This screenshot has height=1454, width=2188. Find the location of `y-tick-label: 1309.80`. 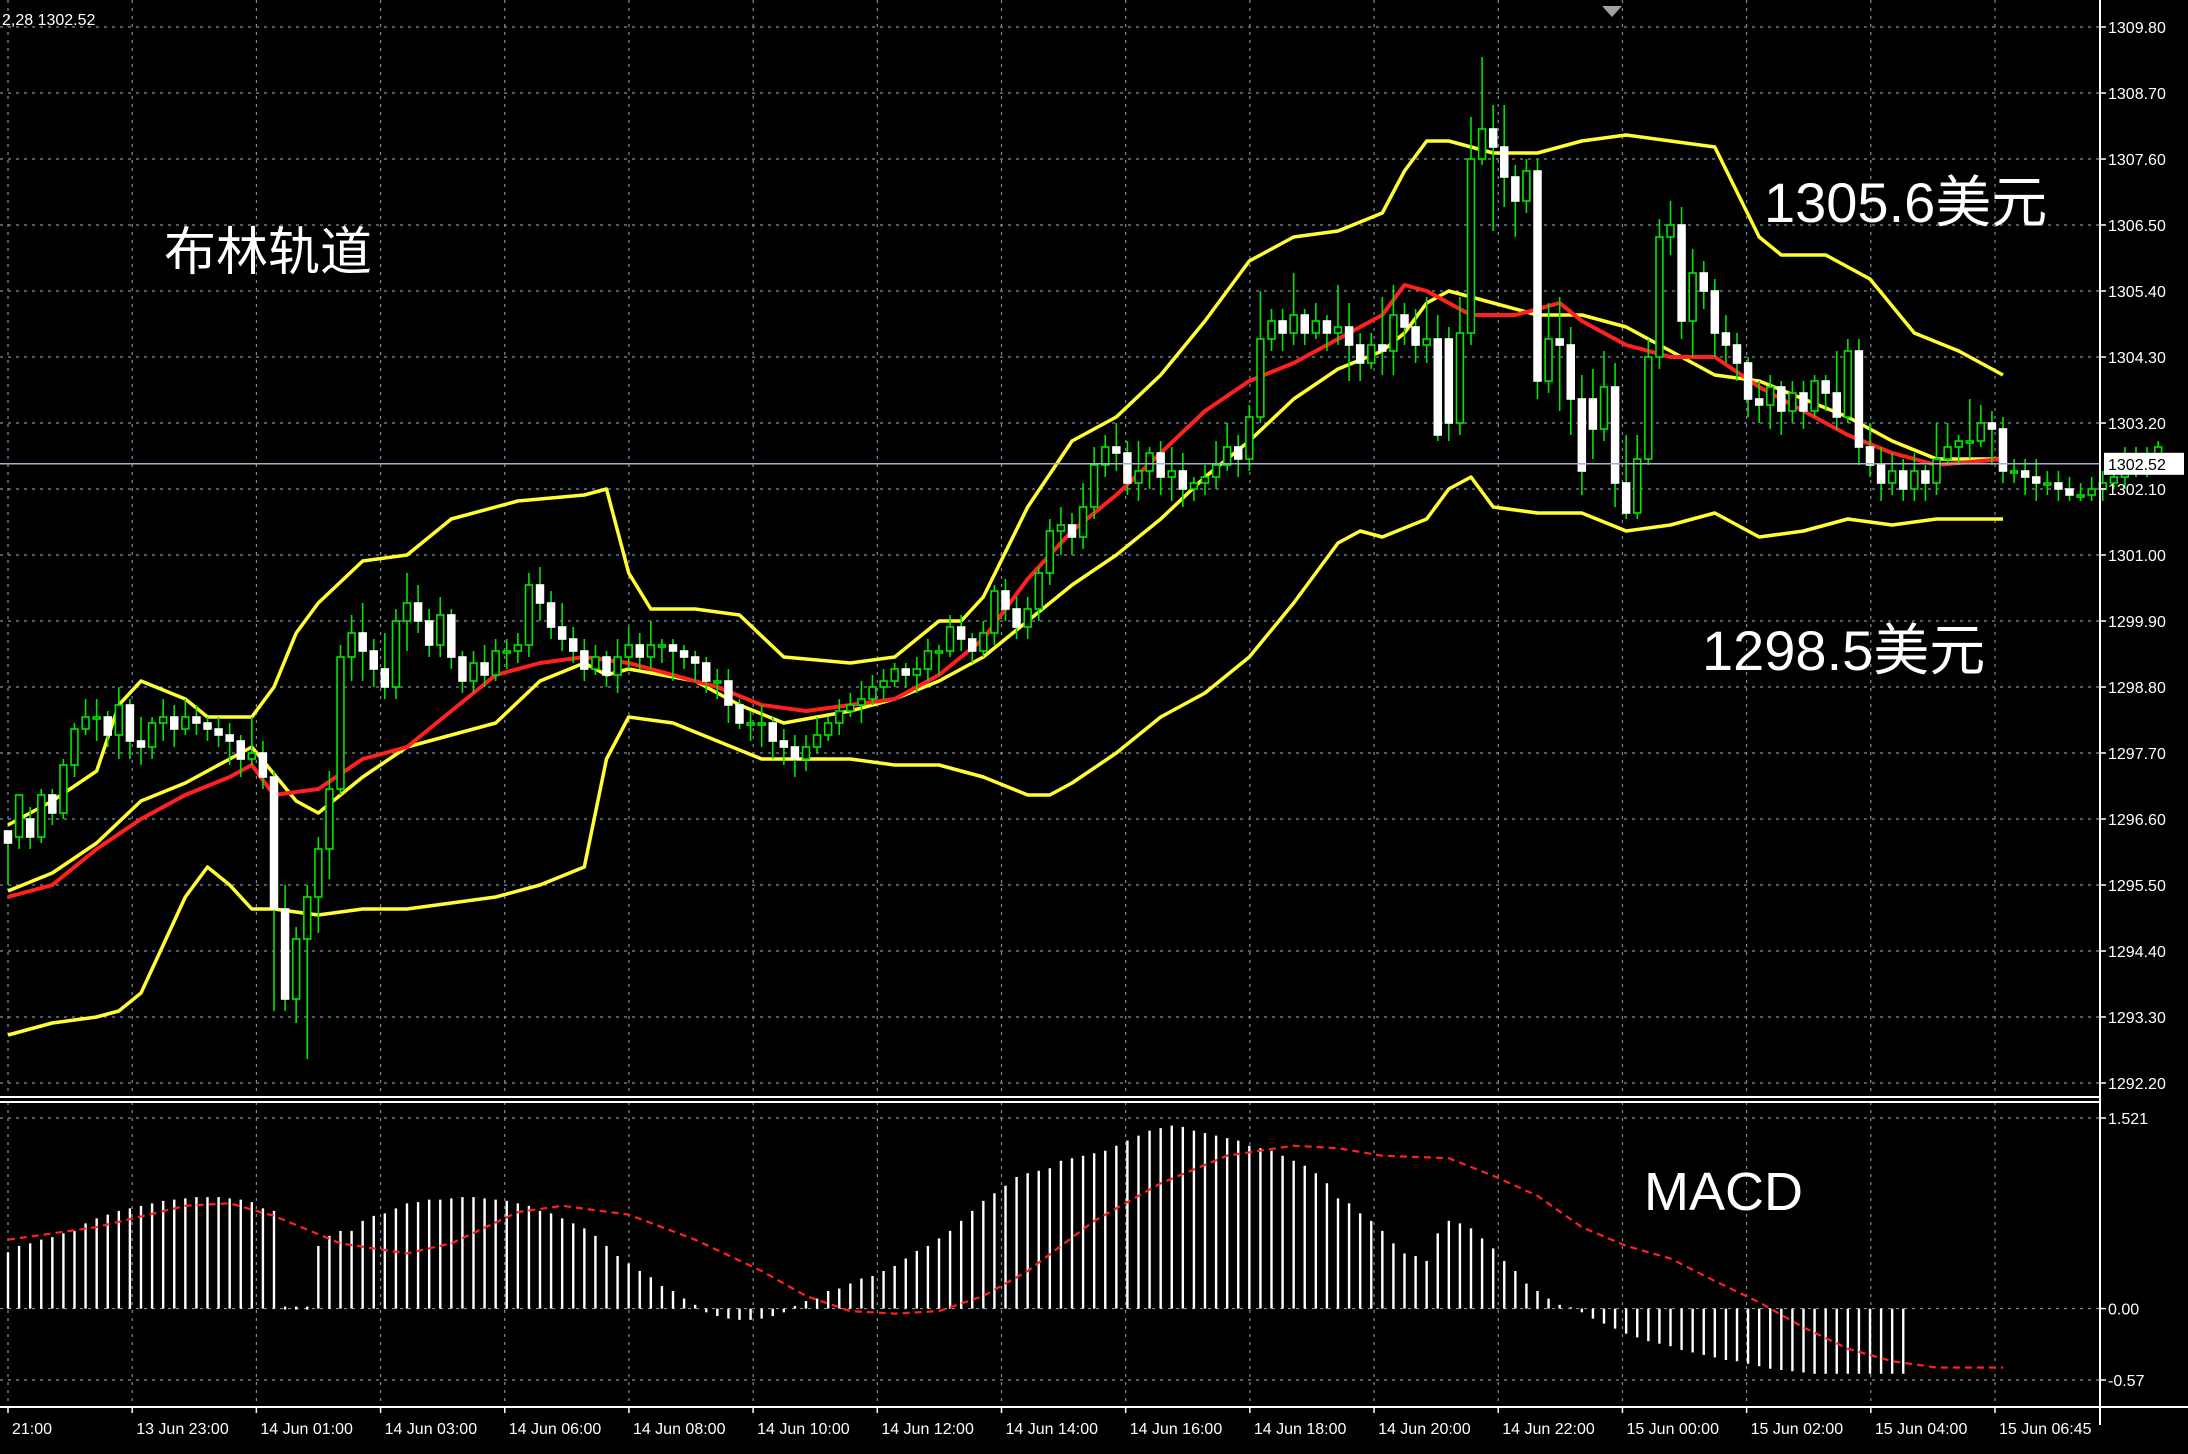

y-tick-label: 1309.80 is located at coordinates (2137, 28).